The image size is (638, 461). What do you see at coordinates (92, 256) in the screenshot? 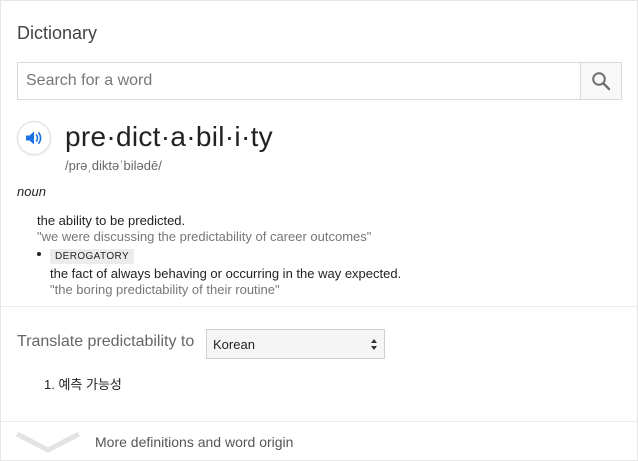
I see `usage-label-badge: DEROGATORY` at bounding box center [92, 256].